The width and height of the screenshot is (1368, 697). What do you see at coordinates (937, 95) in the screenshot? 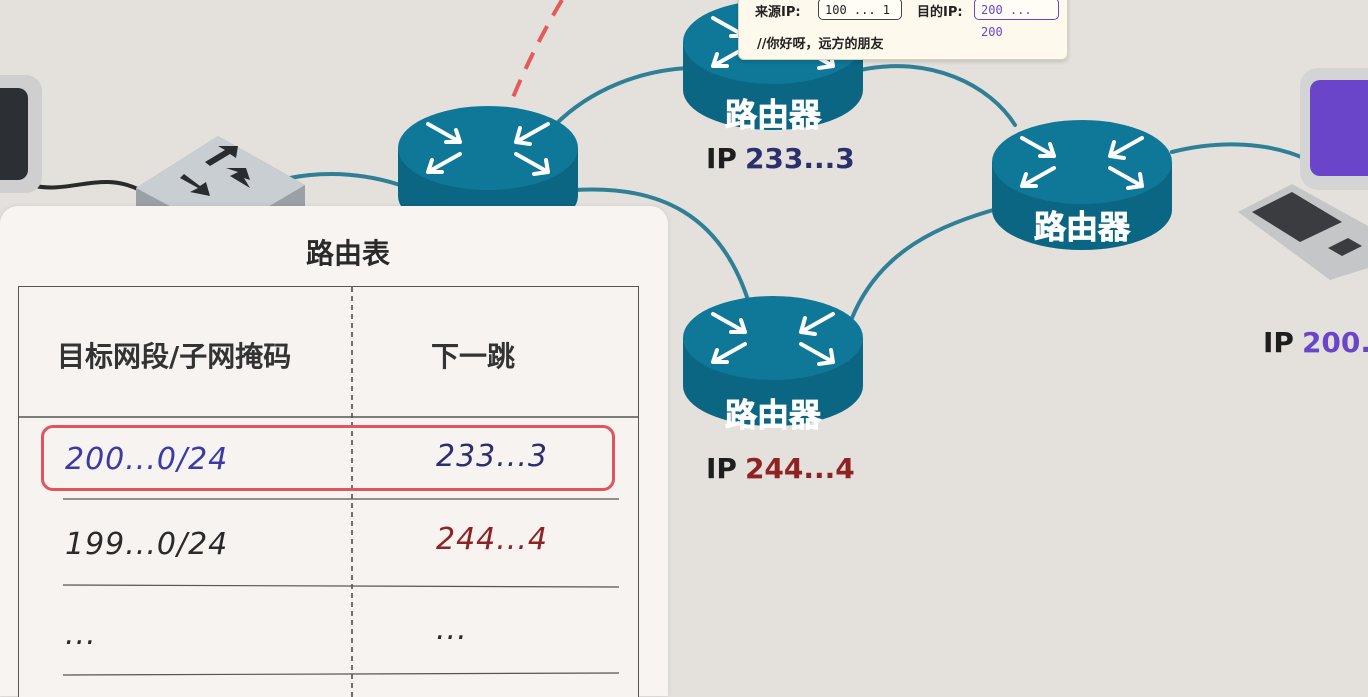
I see `link-top-right` at bounding box center [937, 95].